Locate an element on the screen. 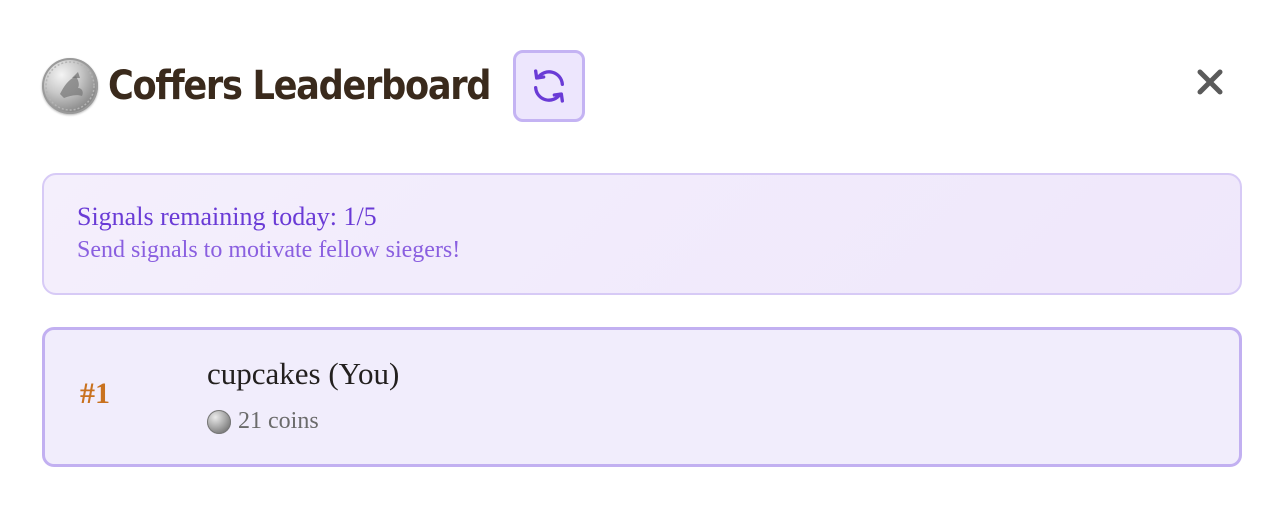 This screenshot has height=514, width=1272. signals-remaining: Signals remaining today: 1/5 is located at coordinates (227, 216).